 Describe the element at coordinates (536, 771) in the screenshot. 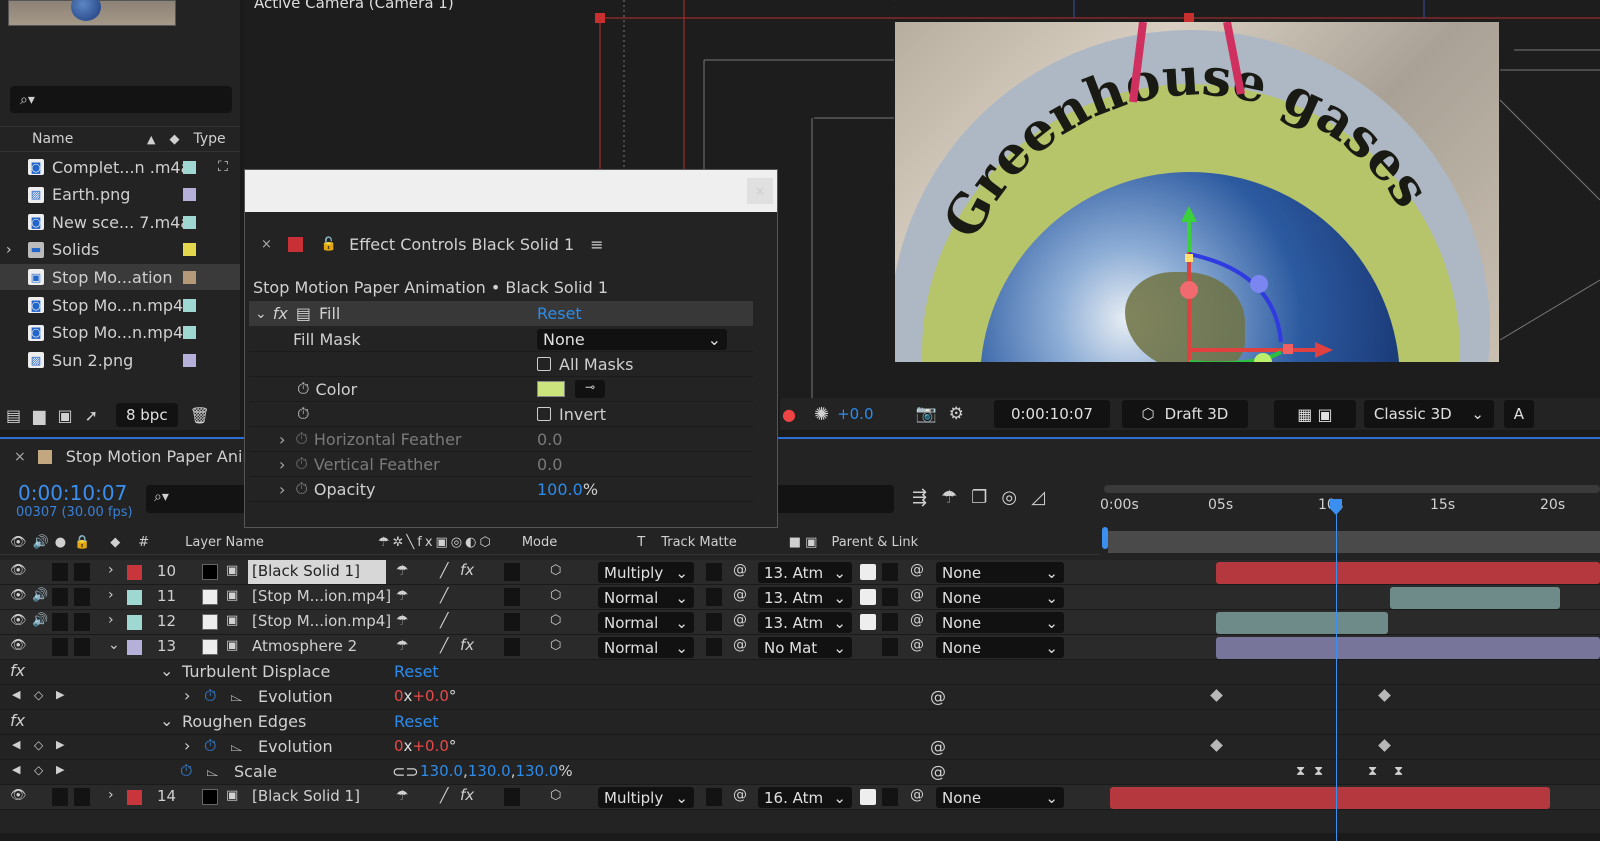

I see `scale-z: 130.0` at that location.